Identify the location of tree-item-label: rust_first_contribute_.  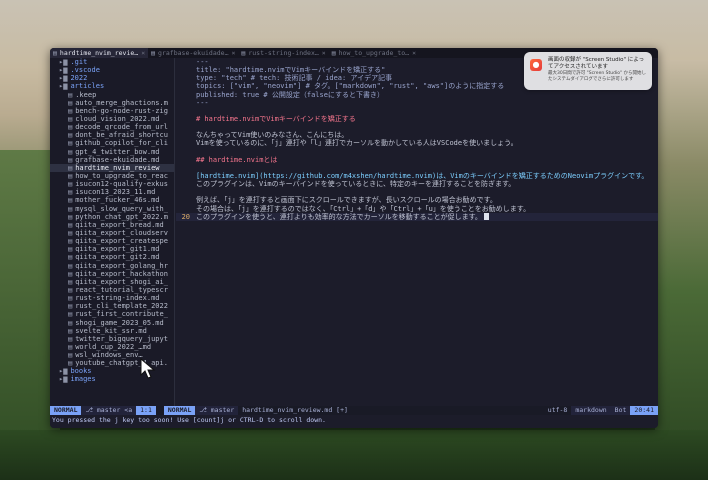
(121, 314).